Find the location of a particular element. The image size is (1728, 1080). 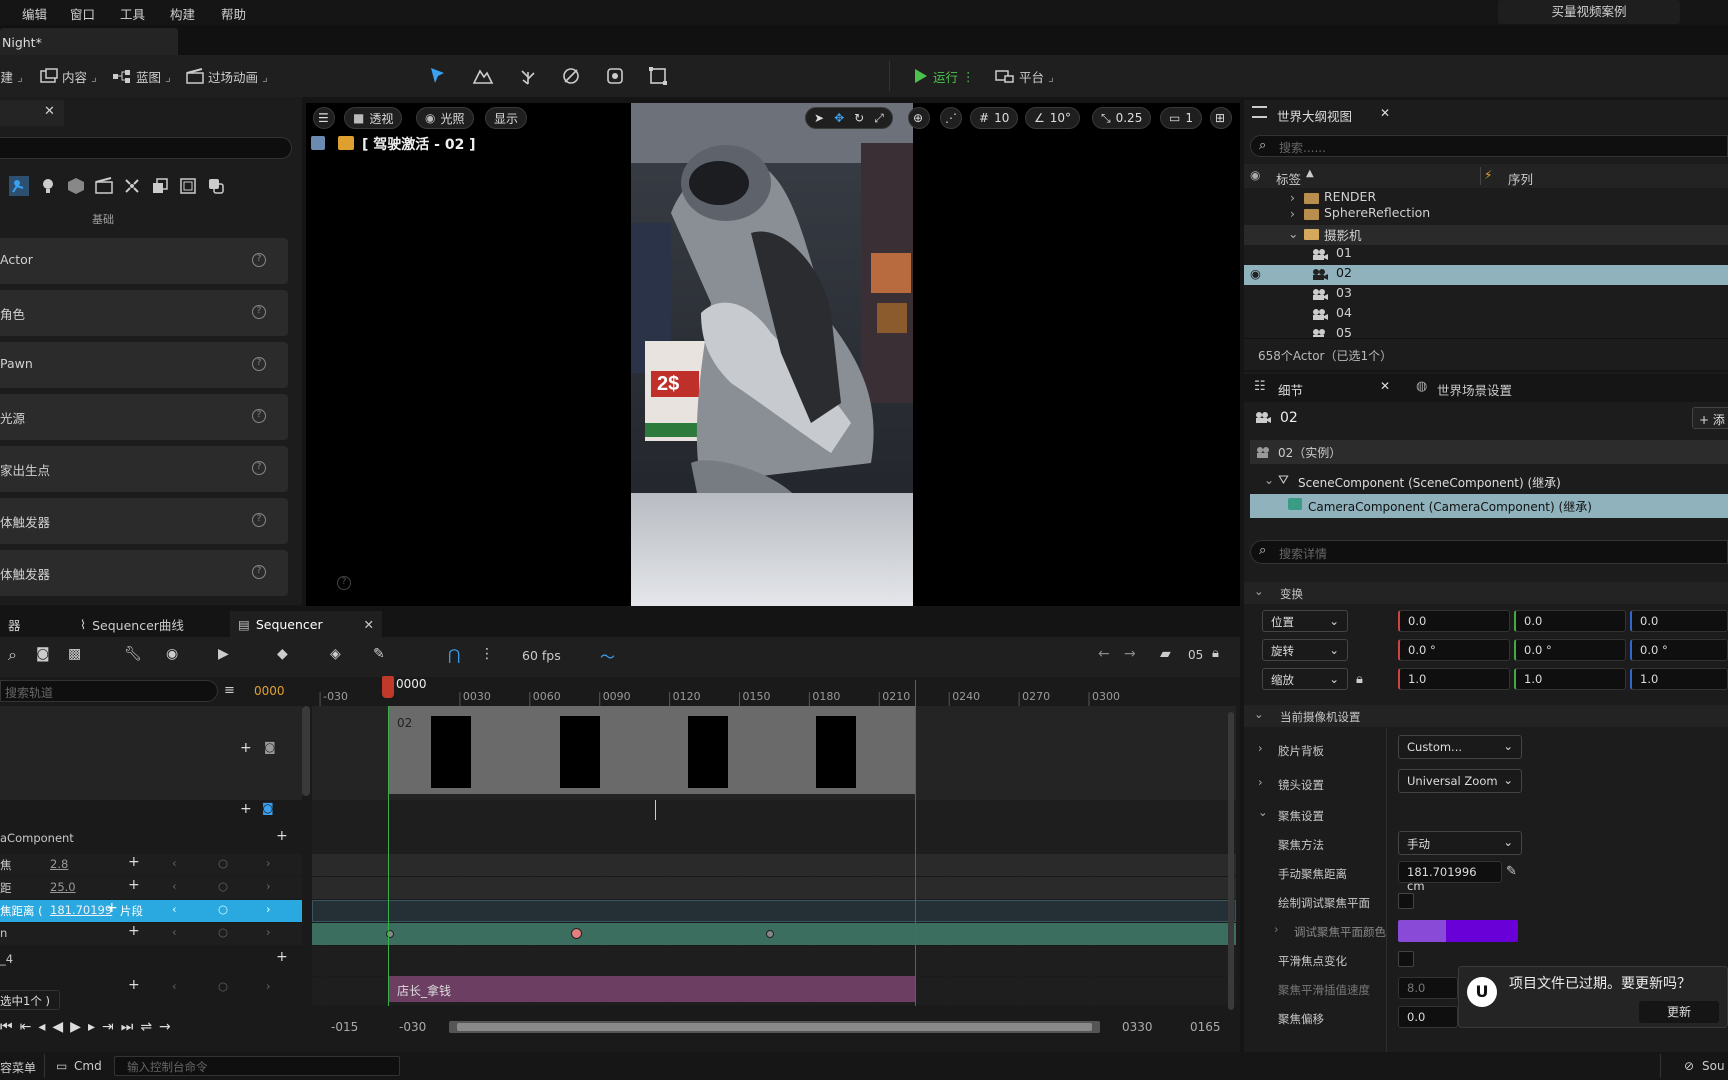

scale-mode-dropdown: 缩放 ⌄ is located at coordinates (1305, 679).